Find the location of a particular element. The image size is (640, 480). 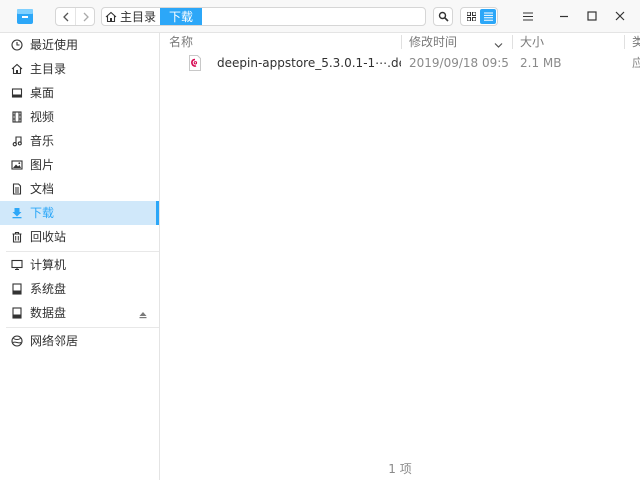

history-navigation is located at coordinates (75, 16).